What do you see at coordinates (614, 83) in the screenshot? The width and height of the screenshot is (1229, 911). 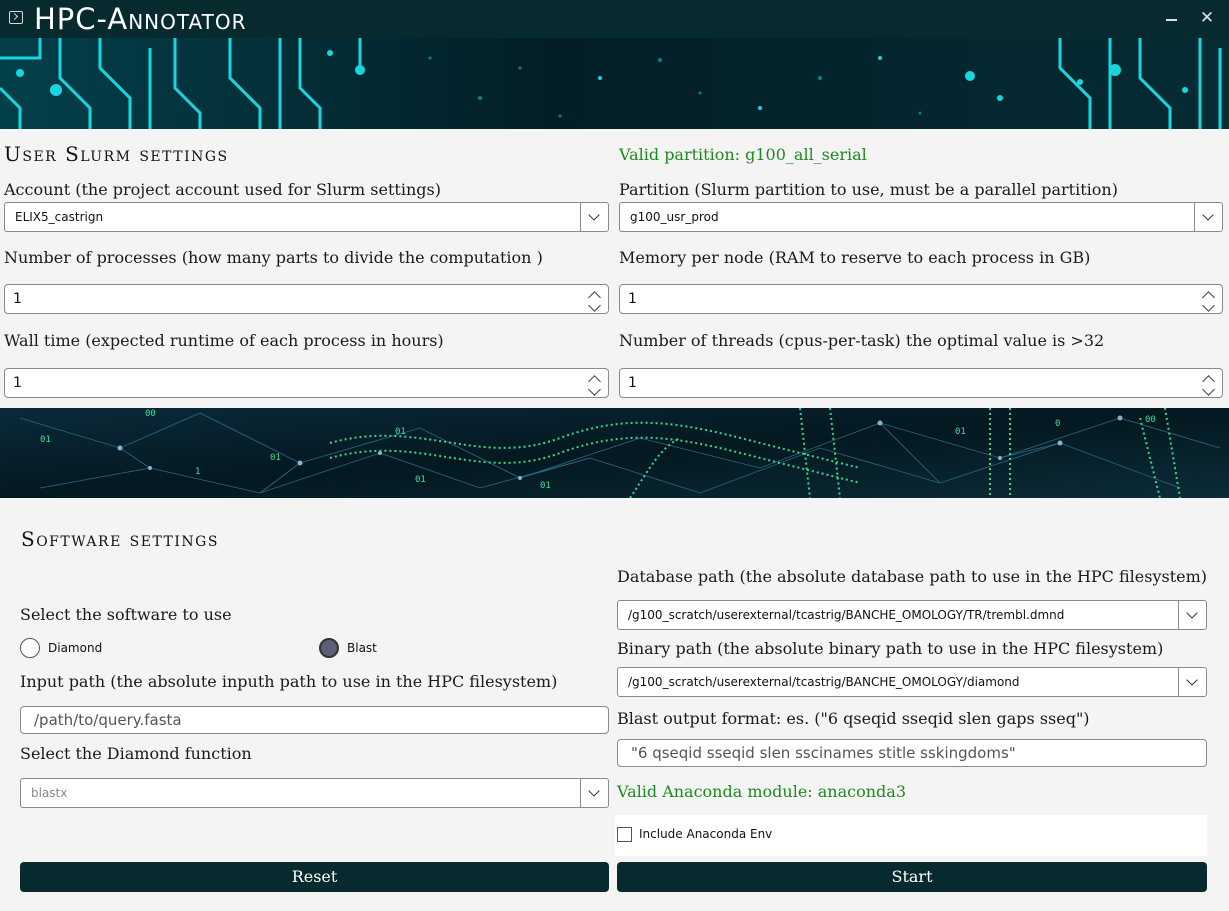 I see `circuit-banner` at bounding box center [614, 83].